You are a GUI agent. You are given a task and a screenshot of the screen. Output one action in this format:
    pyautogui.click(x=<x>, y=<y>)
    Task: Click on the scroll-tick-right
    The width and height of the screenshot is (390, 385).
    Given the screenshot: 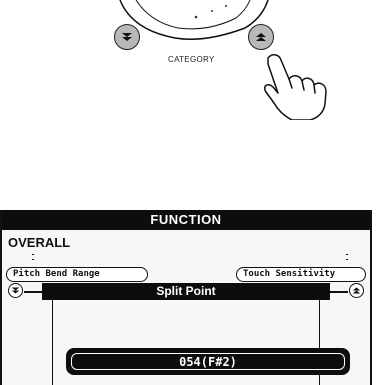 What is the action you would take?
    pyautogui.click(x=347, y=257)
    